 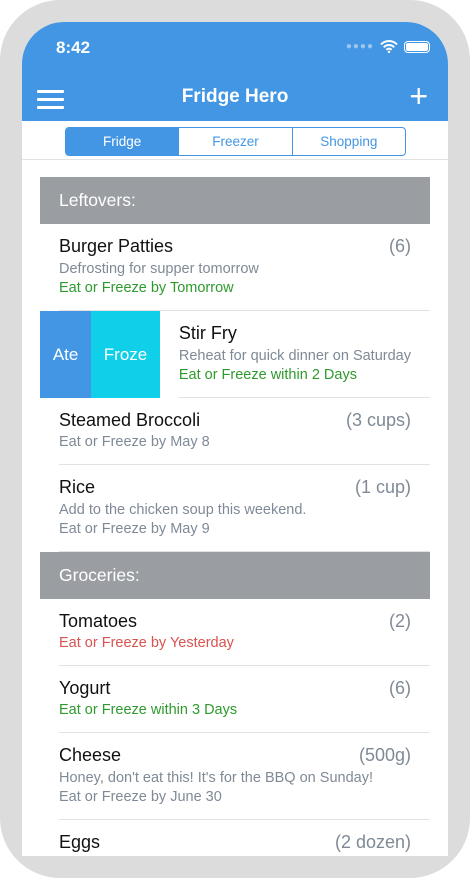 I want to click on wifi-icon, so click(x=389, y=46).